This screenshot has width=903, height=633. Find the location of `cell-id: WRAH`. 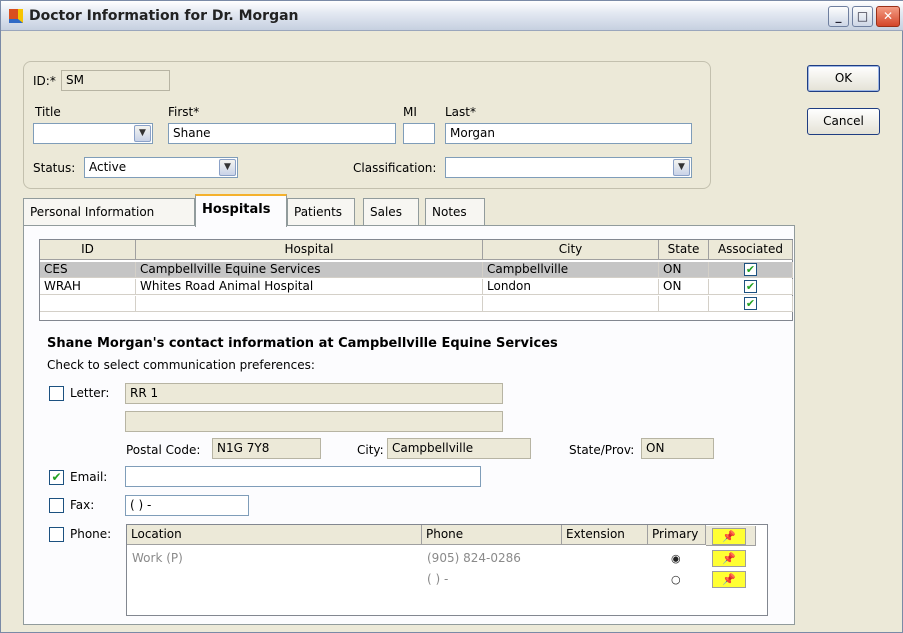

cell-id: WRAH is located at coordinates (88, 287).